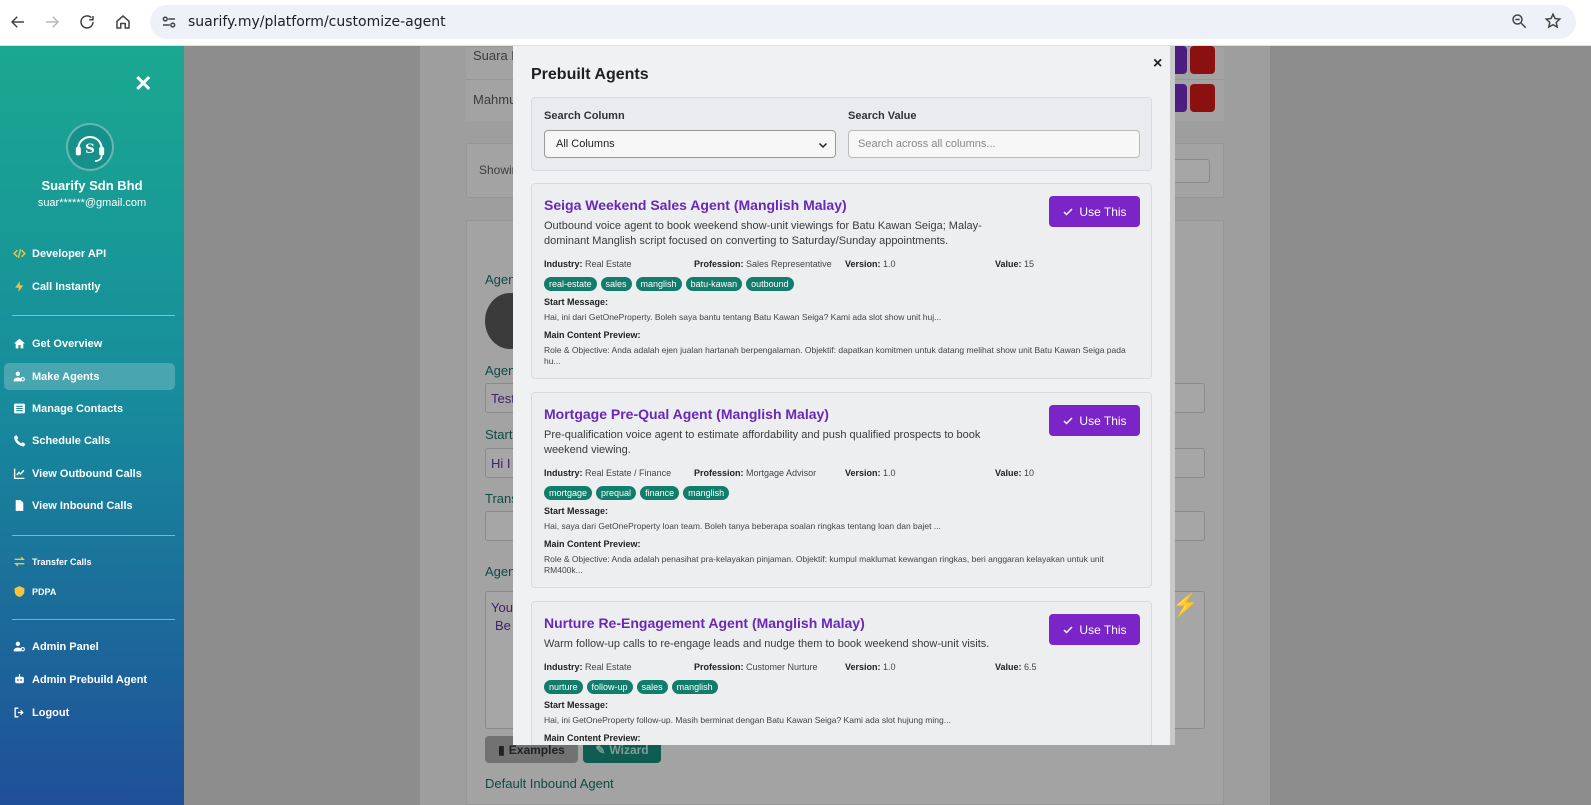 The height and width of the screenshot is (805, 1591). I want to click on sidebar-item-pdpa: PDPA, so click(89, 591).